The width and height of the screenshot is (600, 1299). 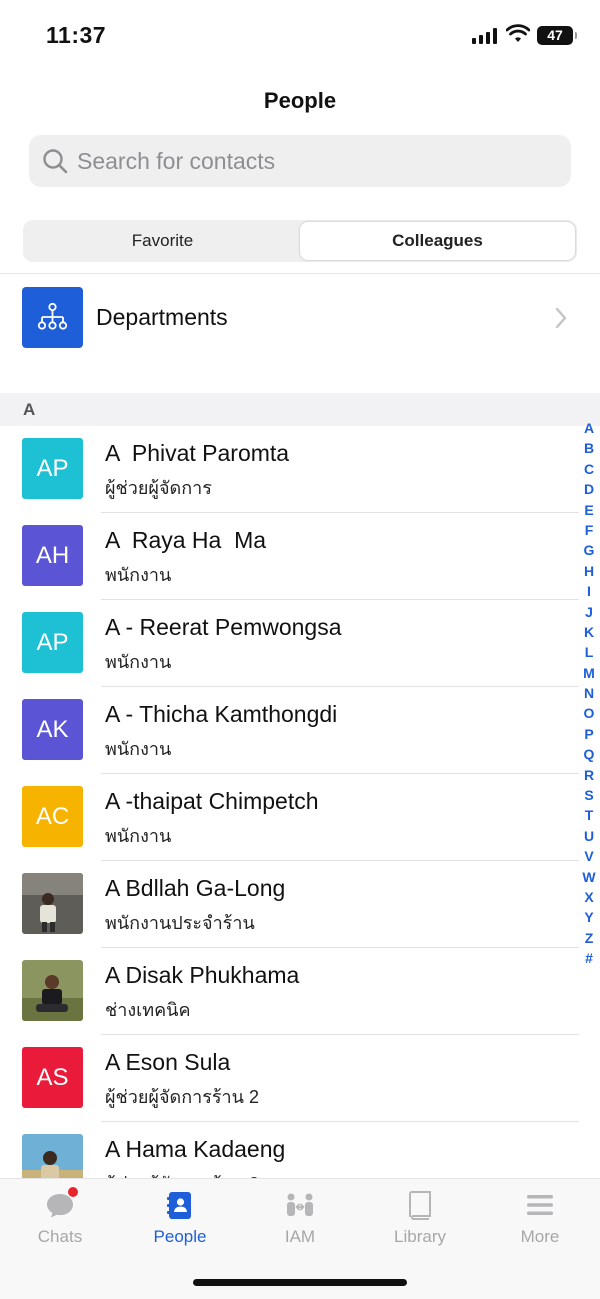 I want to click on contact-row: A Bdllah Ga-Long พนักงานประจำร้าน, so click(x=300, y=904).